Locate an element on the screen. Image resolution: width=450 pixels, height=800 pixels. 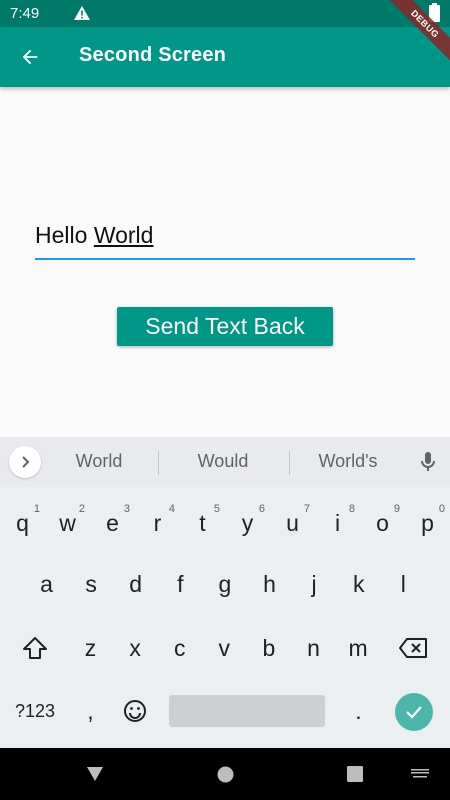
key-hint: 2 is located at coordinates (81, 509).